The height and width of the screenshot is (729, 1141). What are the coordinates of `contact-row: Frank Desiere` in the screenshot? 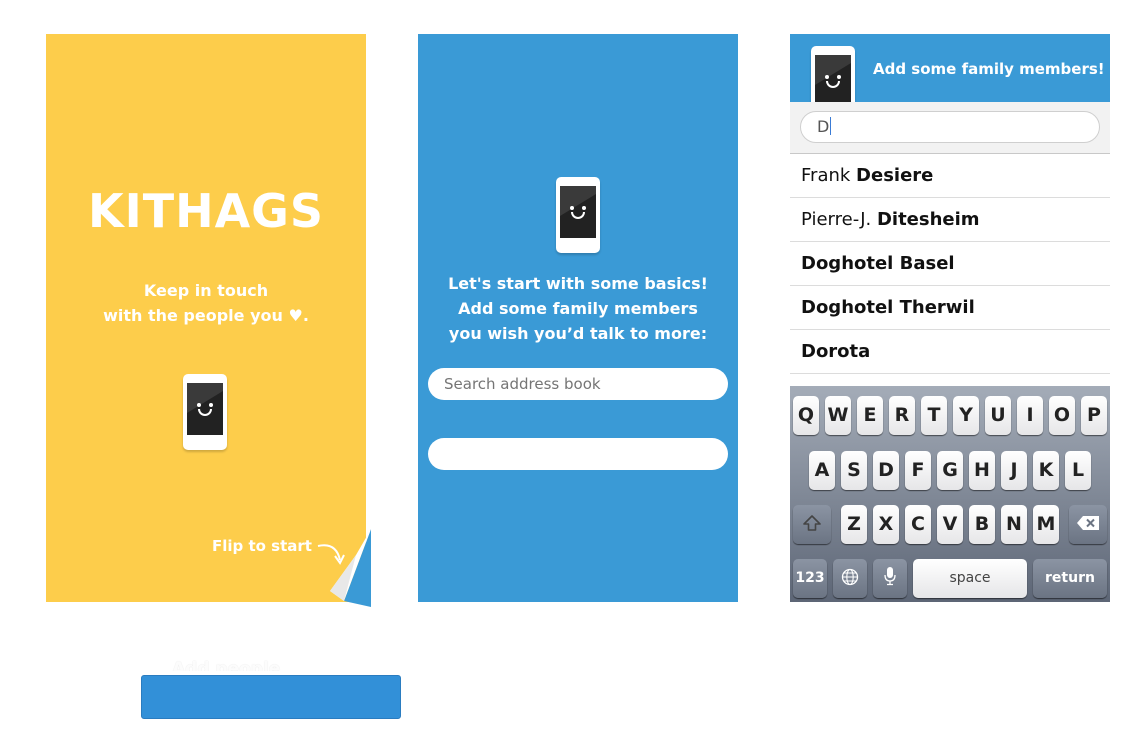 It's located at (950, 176).